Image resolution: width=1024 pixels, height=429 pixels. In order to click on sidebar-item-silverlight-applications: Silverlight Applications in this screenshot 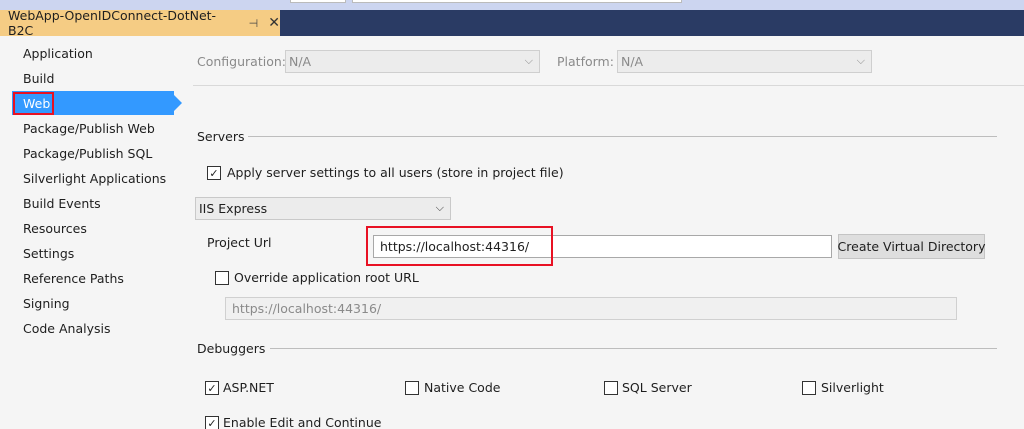, I will do `click(94, 178)`.